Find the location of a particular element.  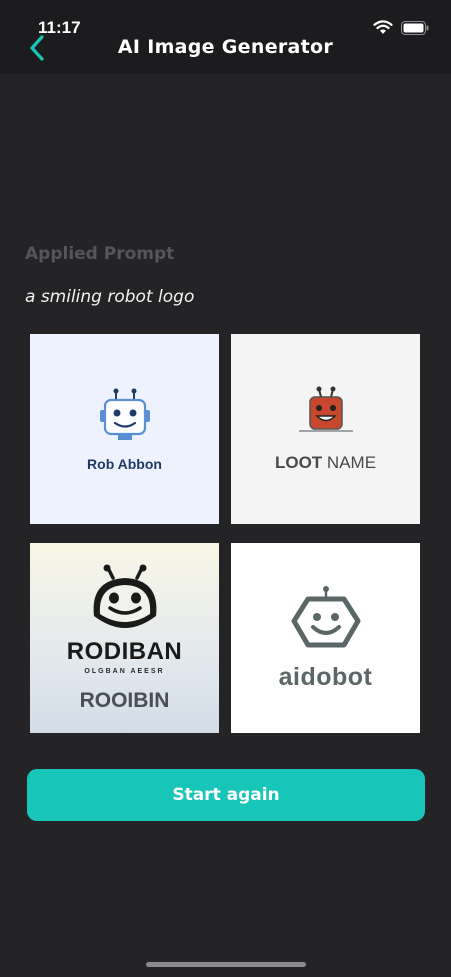

logo-text-bold: LOOT is located at coordinates (298, 462).